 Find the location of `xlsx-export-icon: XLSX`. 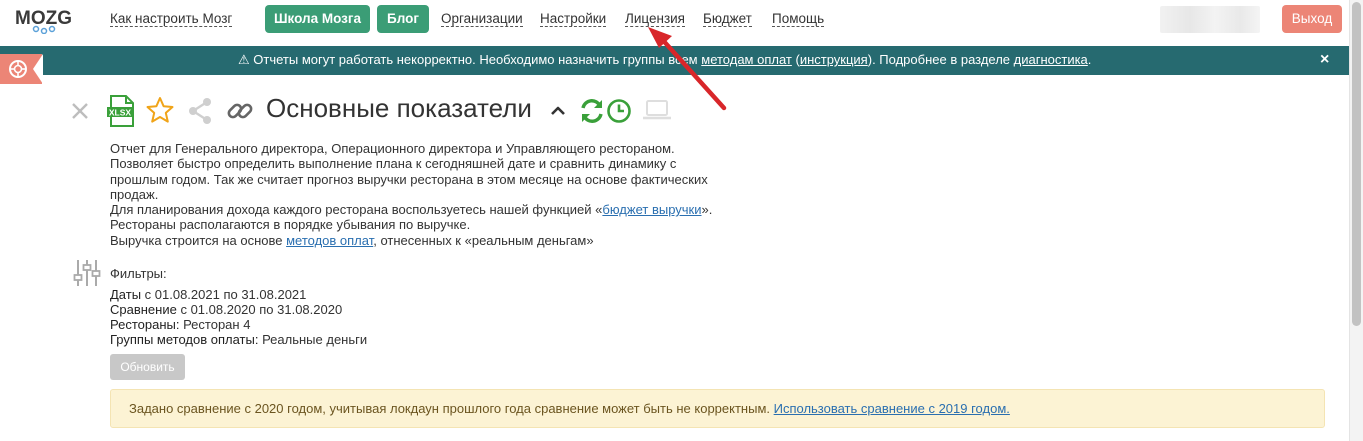

xlsx-export-icon: XLSX is located at coordinates (121, 111).